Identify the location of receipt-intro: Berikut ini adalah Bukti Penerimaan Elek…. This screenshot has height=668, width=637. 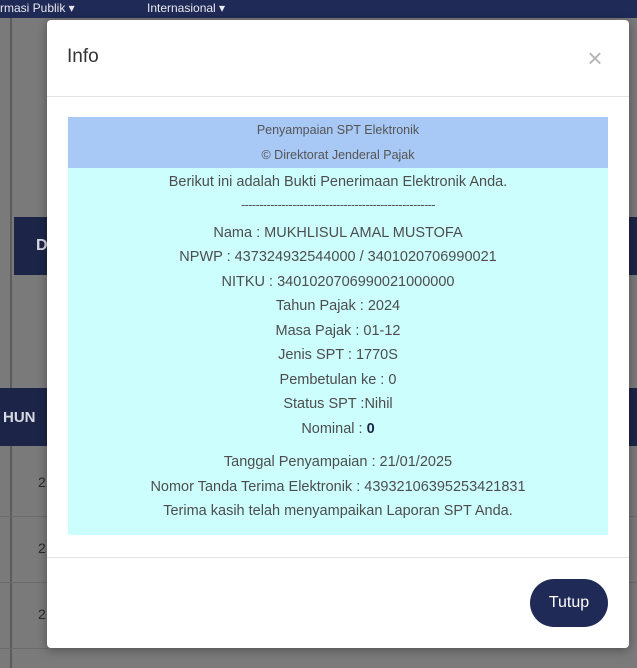
(338, 182).